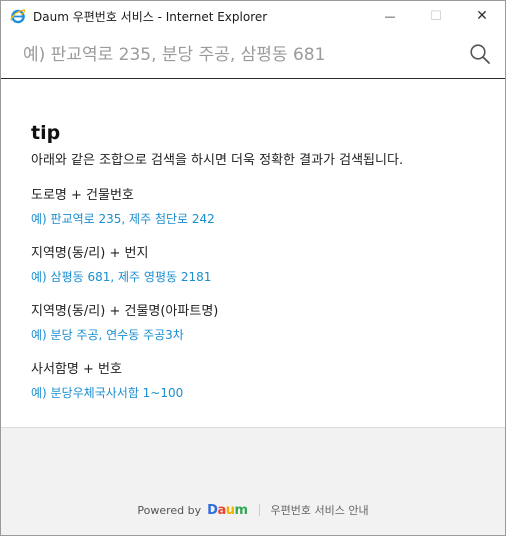 The width and height of the screenshot is (506, 536). What do you see at coordinates (227, 510) in the screenshot?
I see `daum-logo: Daum` at bounding box center [227, 510].